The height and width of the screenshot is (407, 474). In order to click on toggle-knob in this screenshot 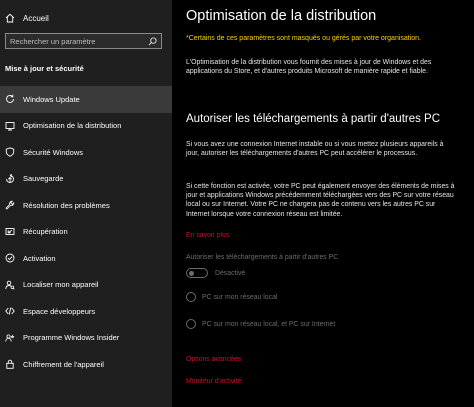, I will do `click(191, 273)`.